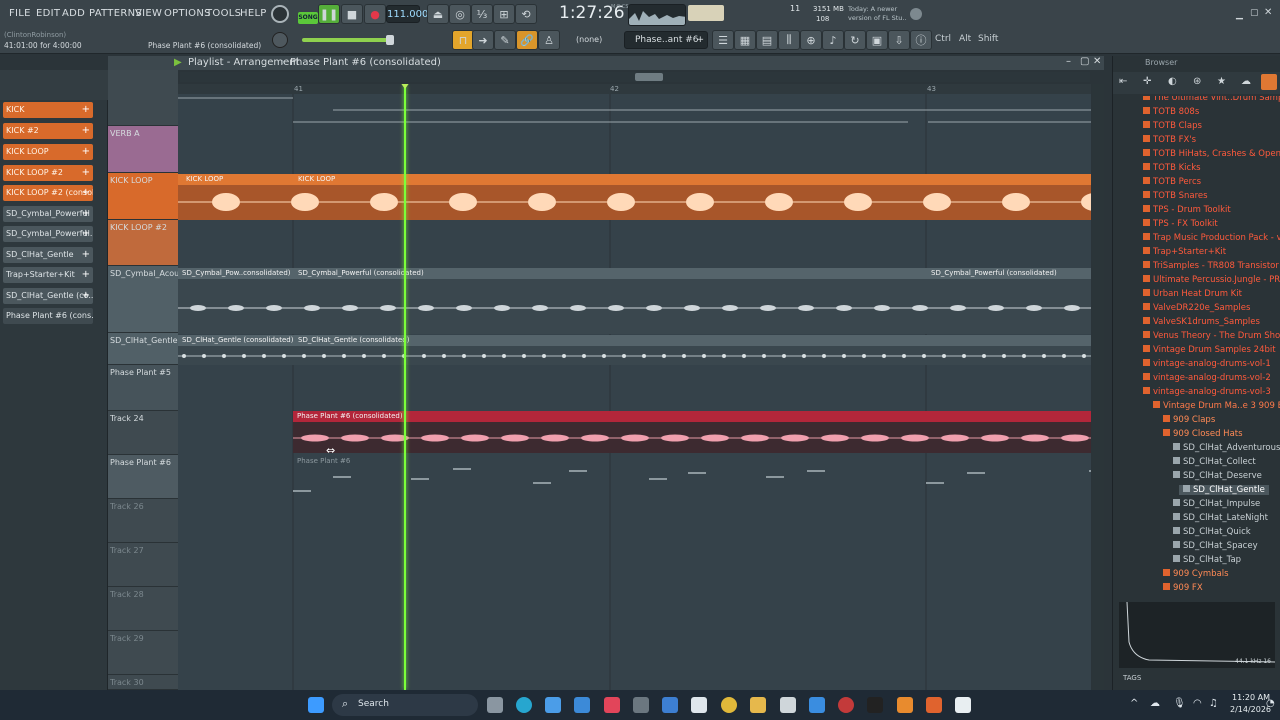 Image resolution: width=1280 pixels, height=720 pixels. What do you see at coordinates (1196, 574) in the screenshot?
I see `browser-folder: 909 Cymbals` at bounding box center [1196, 574].